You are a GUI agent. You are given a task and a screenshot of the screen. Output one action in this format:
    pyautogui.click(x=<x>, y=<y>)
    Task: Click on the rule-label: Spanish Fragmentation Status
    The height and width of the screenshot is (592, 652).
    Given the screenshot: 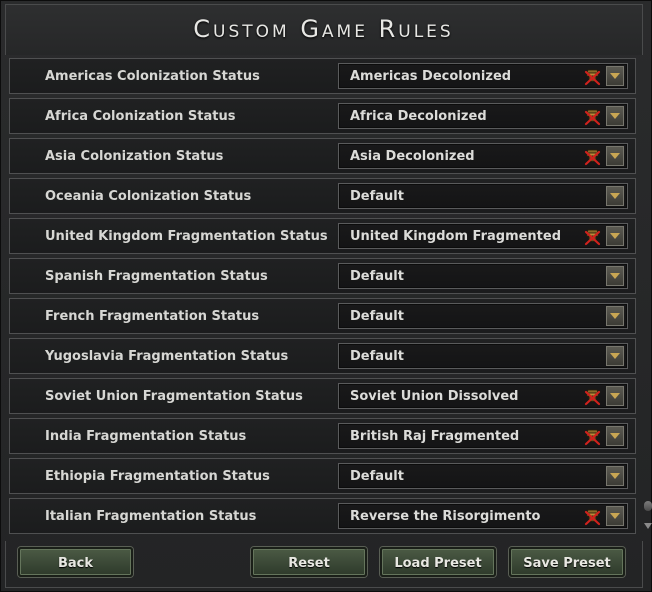 What is the action you would take?
    pyautogui.click(x=156, y=276)
    